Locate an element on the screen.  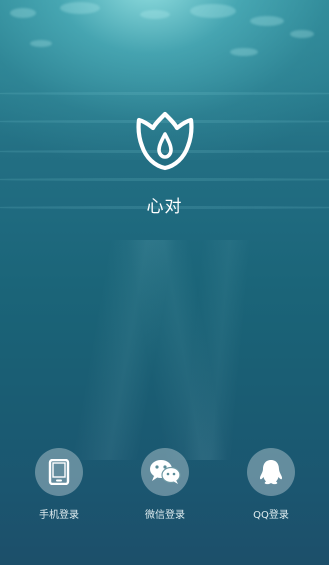
app-name: 心对 is located at coordinates (164, 207).